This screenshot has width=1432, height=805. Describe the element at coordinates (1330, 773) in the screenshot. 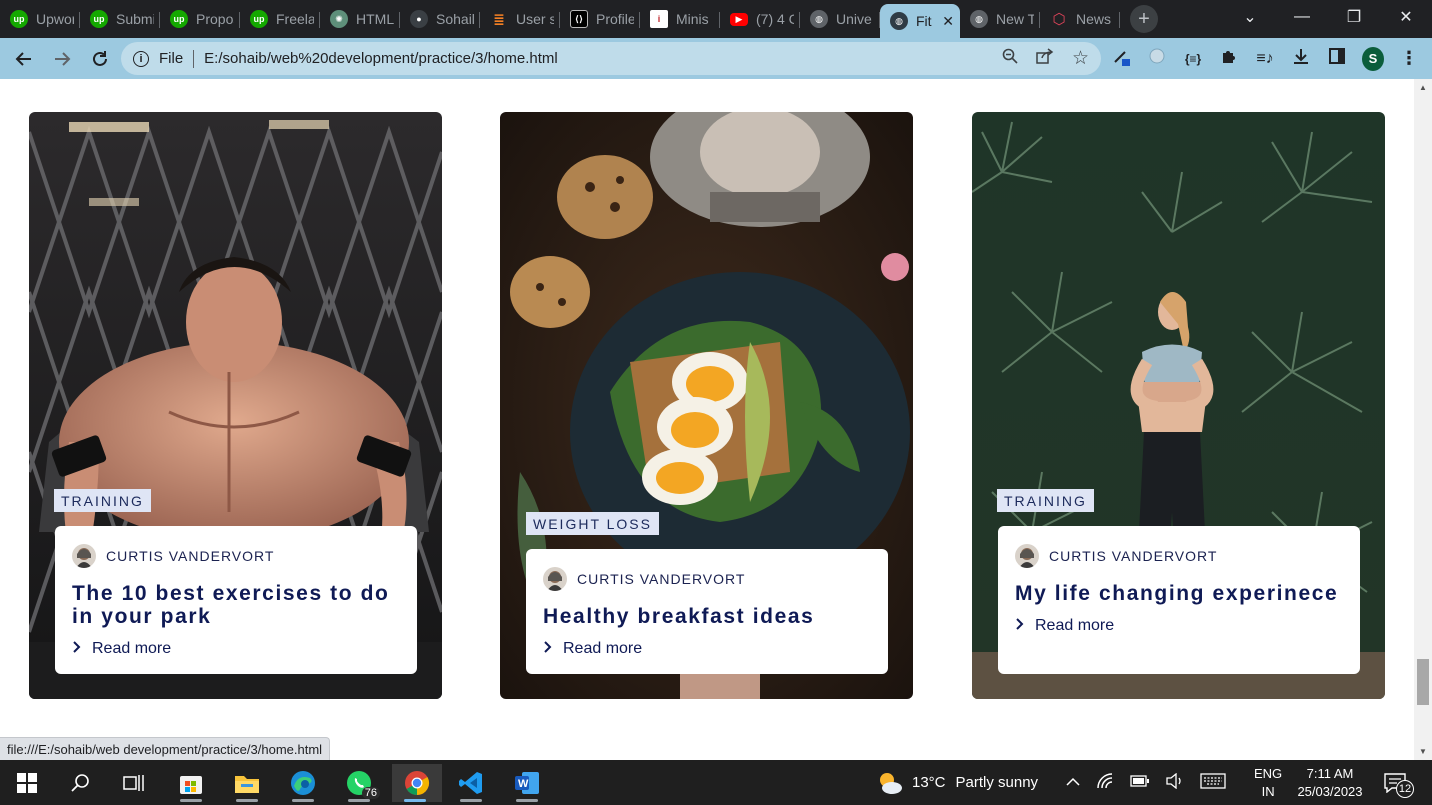

I see `clock-time: 7:11 AM` at that location.